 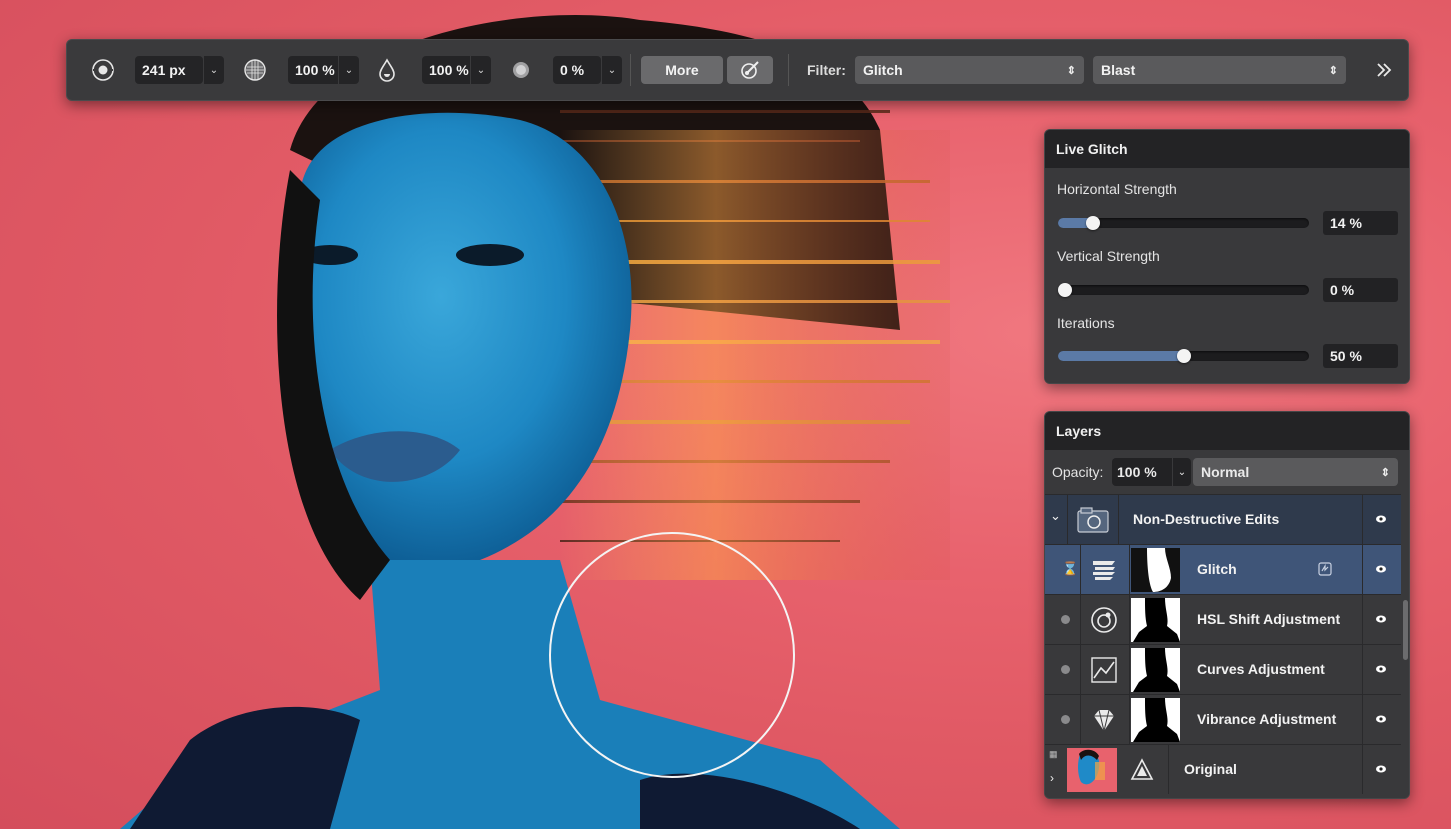 I want to click on brush-target-icon, so click(x=103, y=70).